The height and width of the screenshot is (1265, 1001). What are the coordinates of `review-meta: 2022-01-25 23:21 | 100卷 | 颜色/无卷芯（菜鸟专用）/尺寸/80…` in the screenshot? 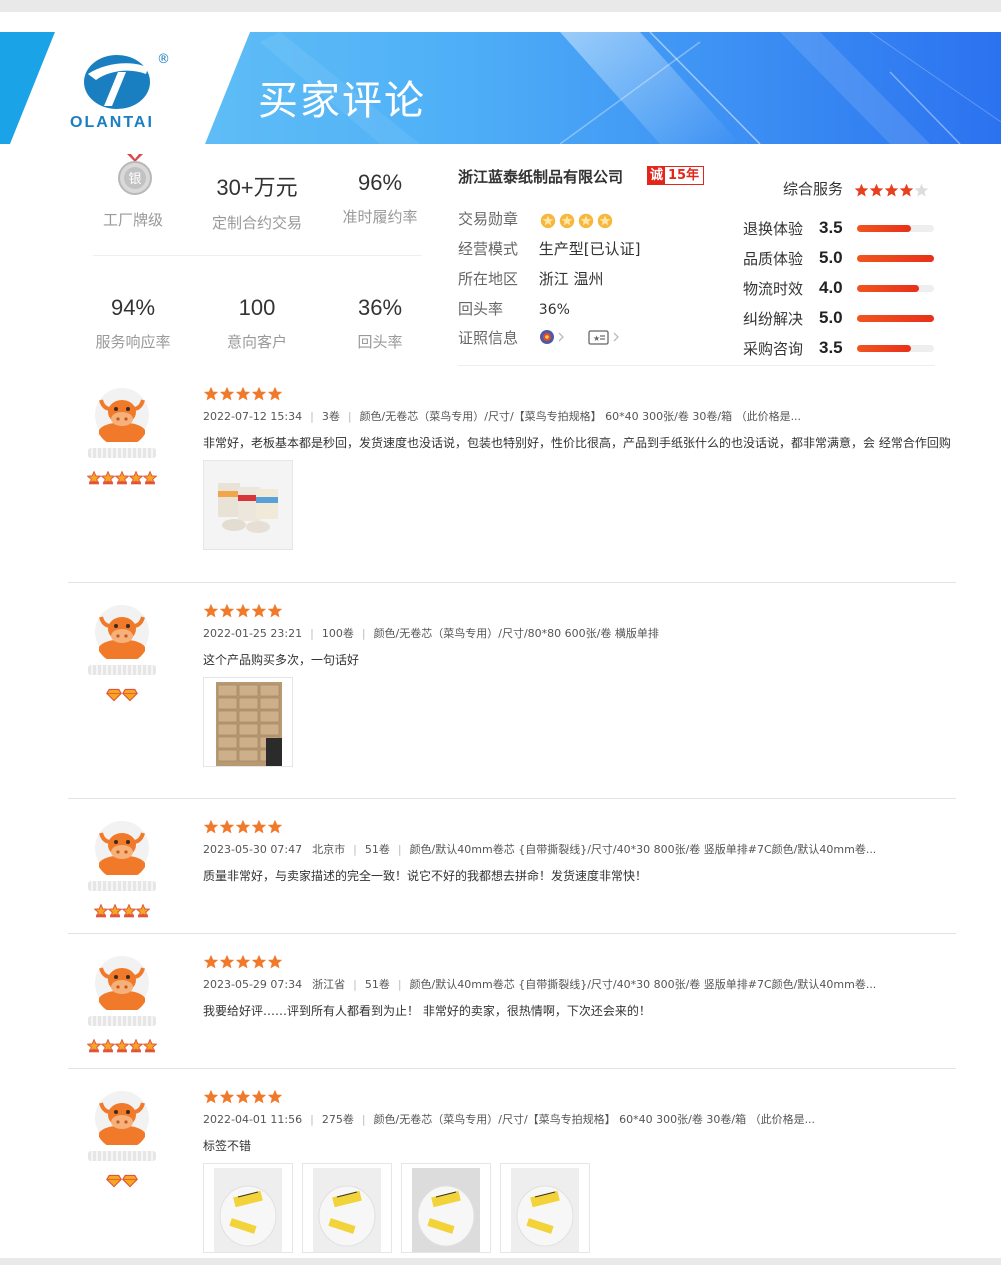 It's located at (431, 633).